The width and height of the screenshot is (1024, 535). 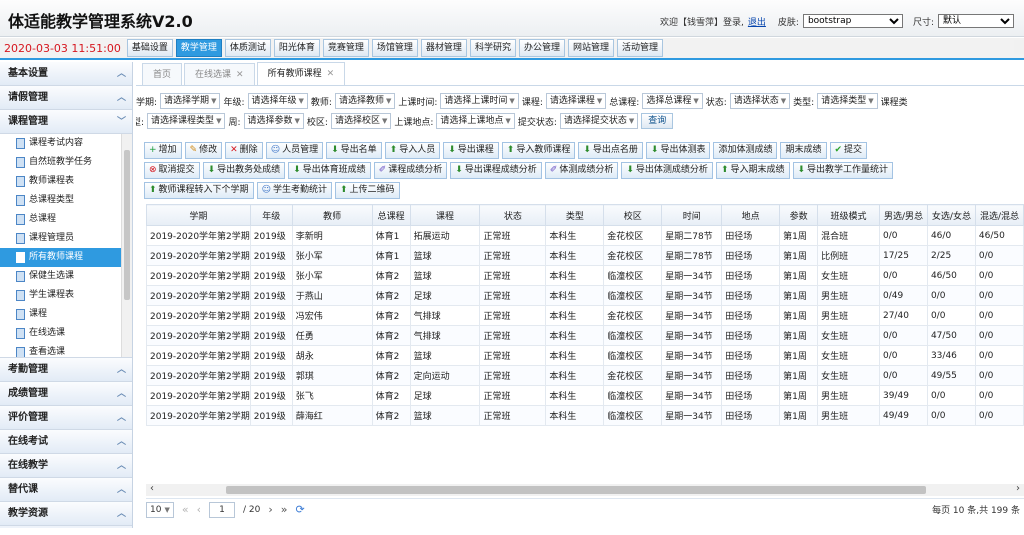 What do you see at coordinates (66, 514) in the screenshot?
I see `sidebar-section: 教学资源 ︿` at bounding box center [66, 514].